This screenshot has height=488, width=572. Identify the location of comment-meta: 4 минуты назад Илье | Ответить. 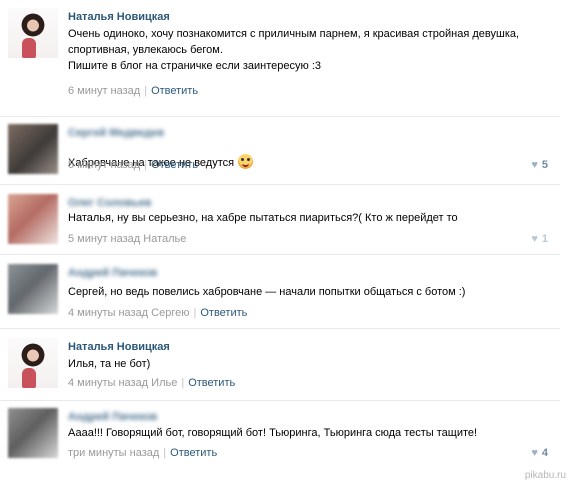
(151, 383).